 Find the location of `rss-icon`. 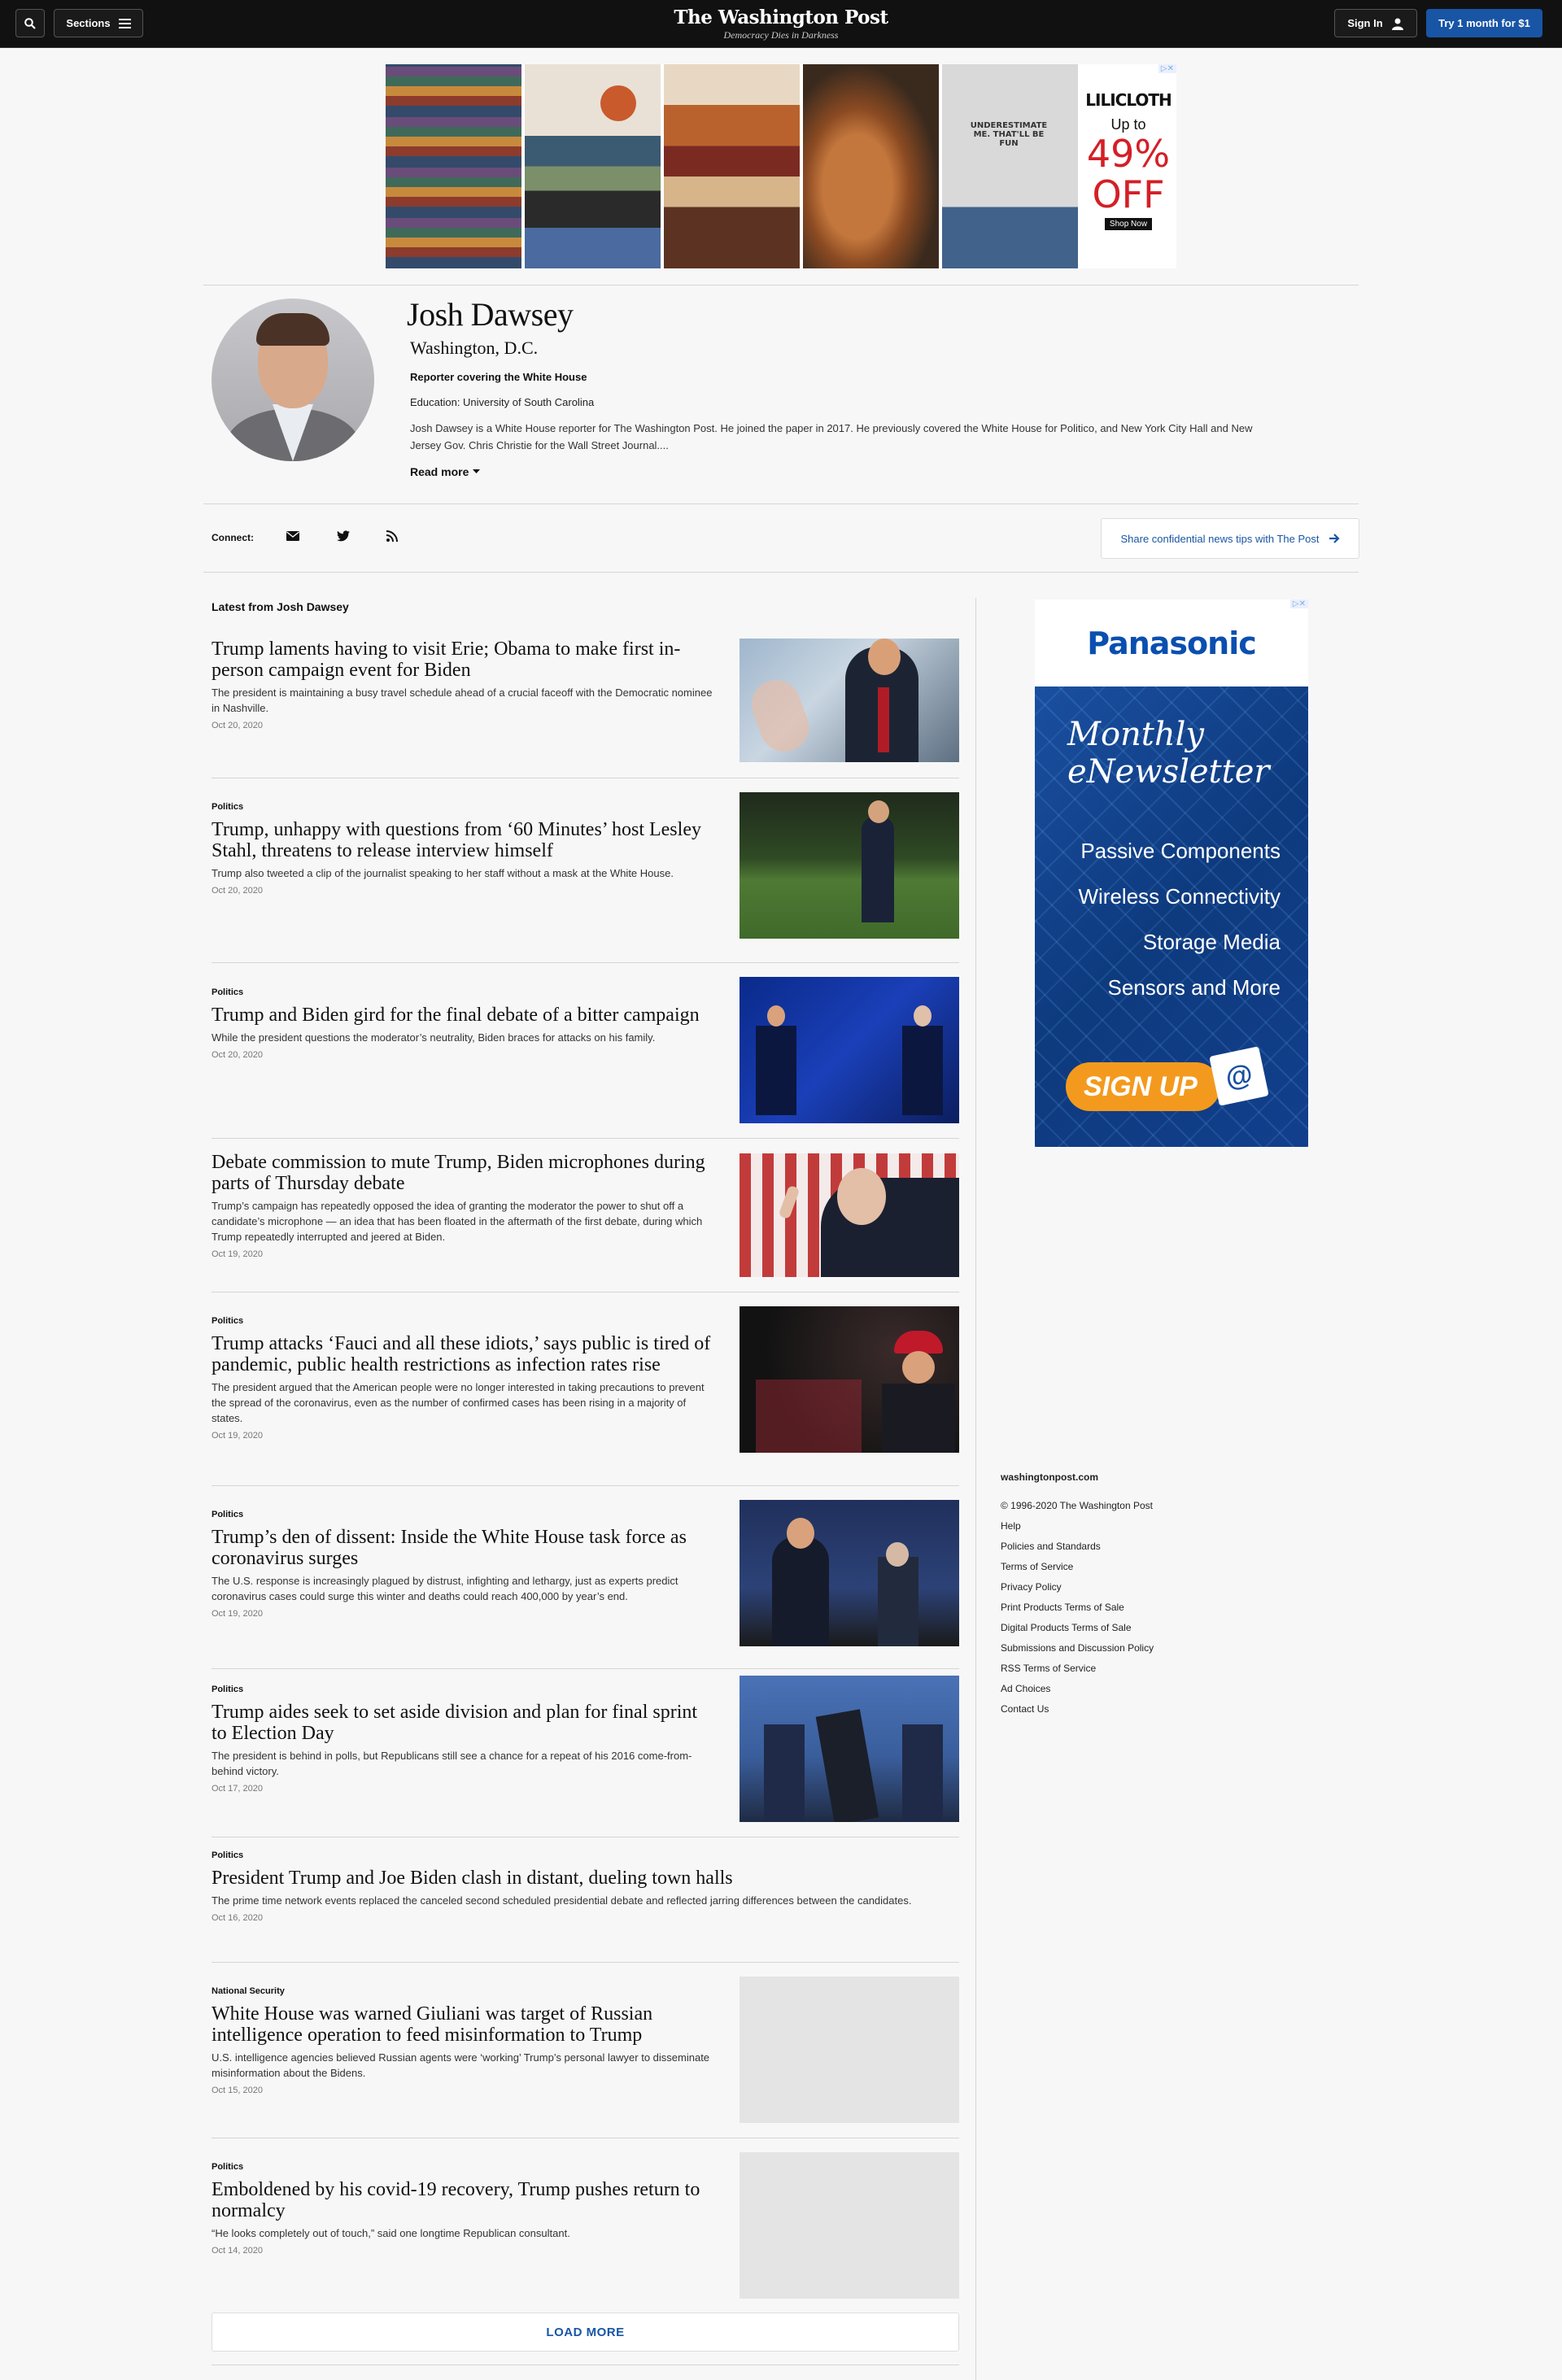

rss-icon is located at coordinates (392, 536).